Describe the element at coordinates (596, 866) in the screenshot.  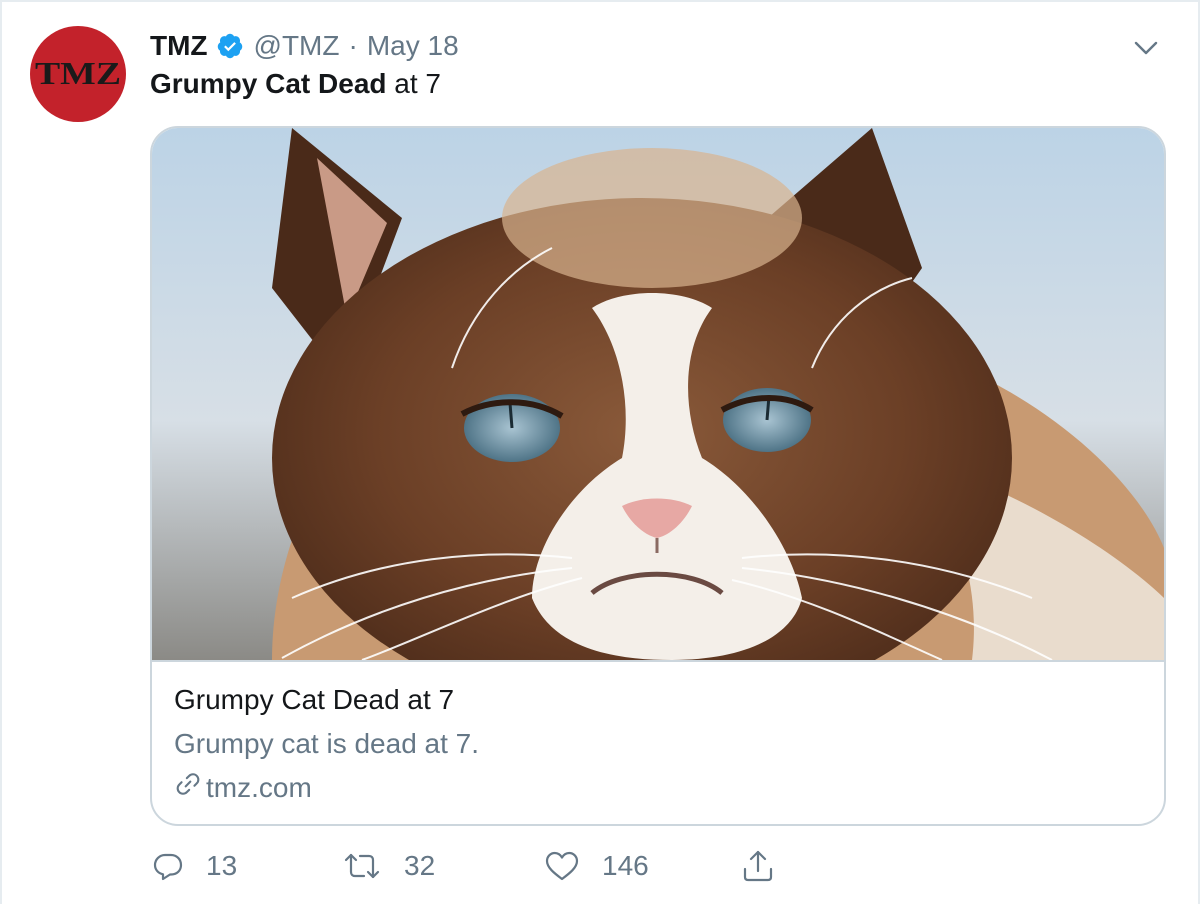
I see `like-button: 146` at that location.